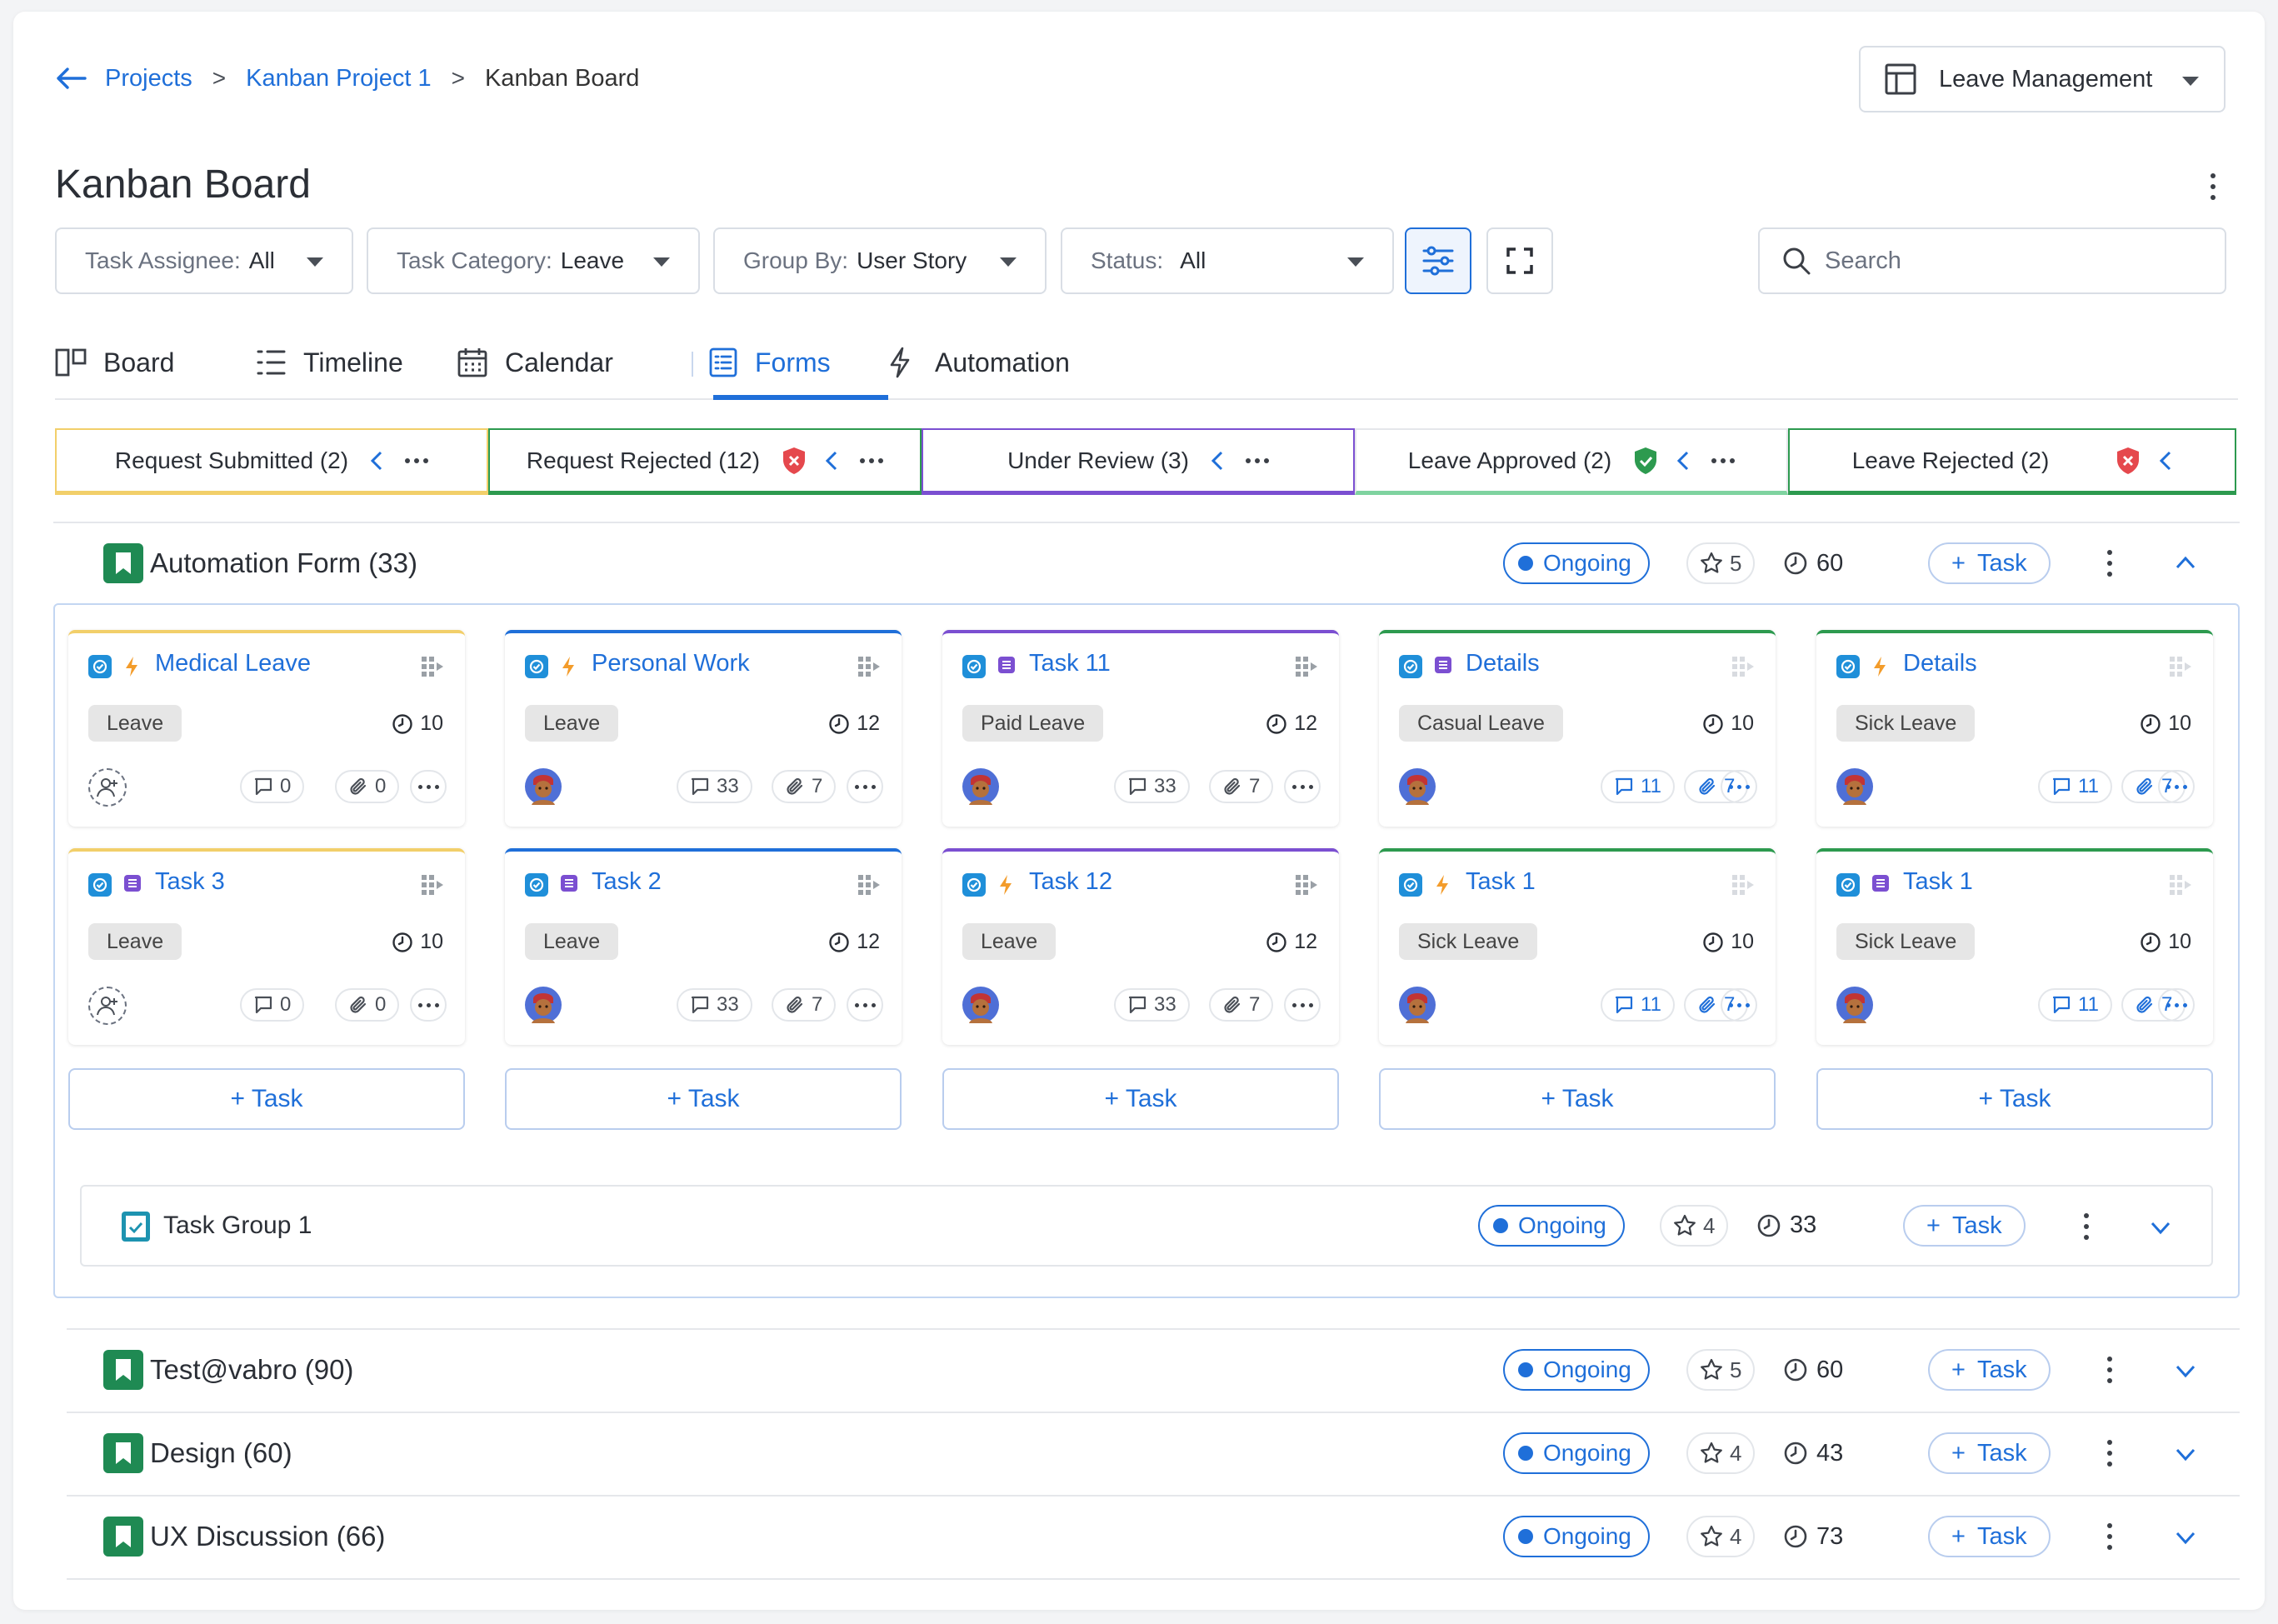  I want to click on subgroup-row-task-group-1: Task Group 1 Ongoing 4 33 + Task, so click(1146, 1226).